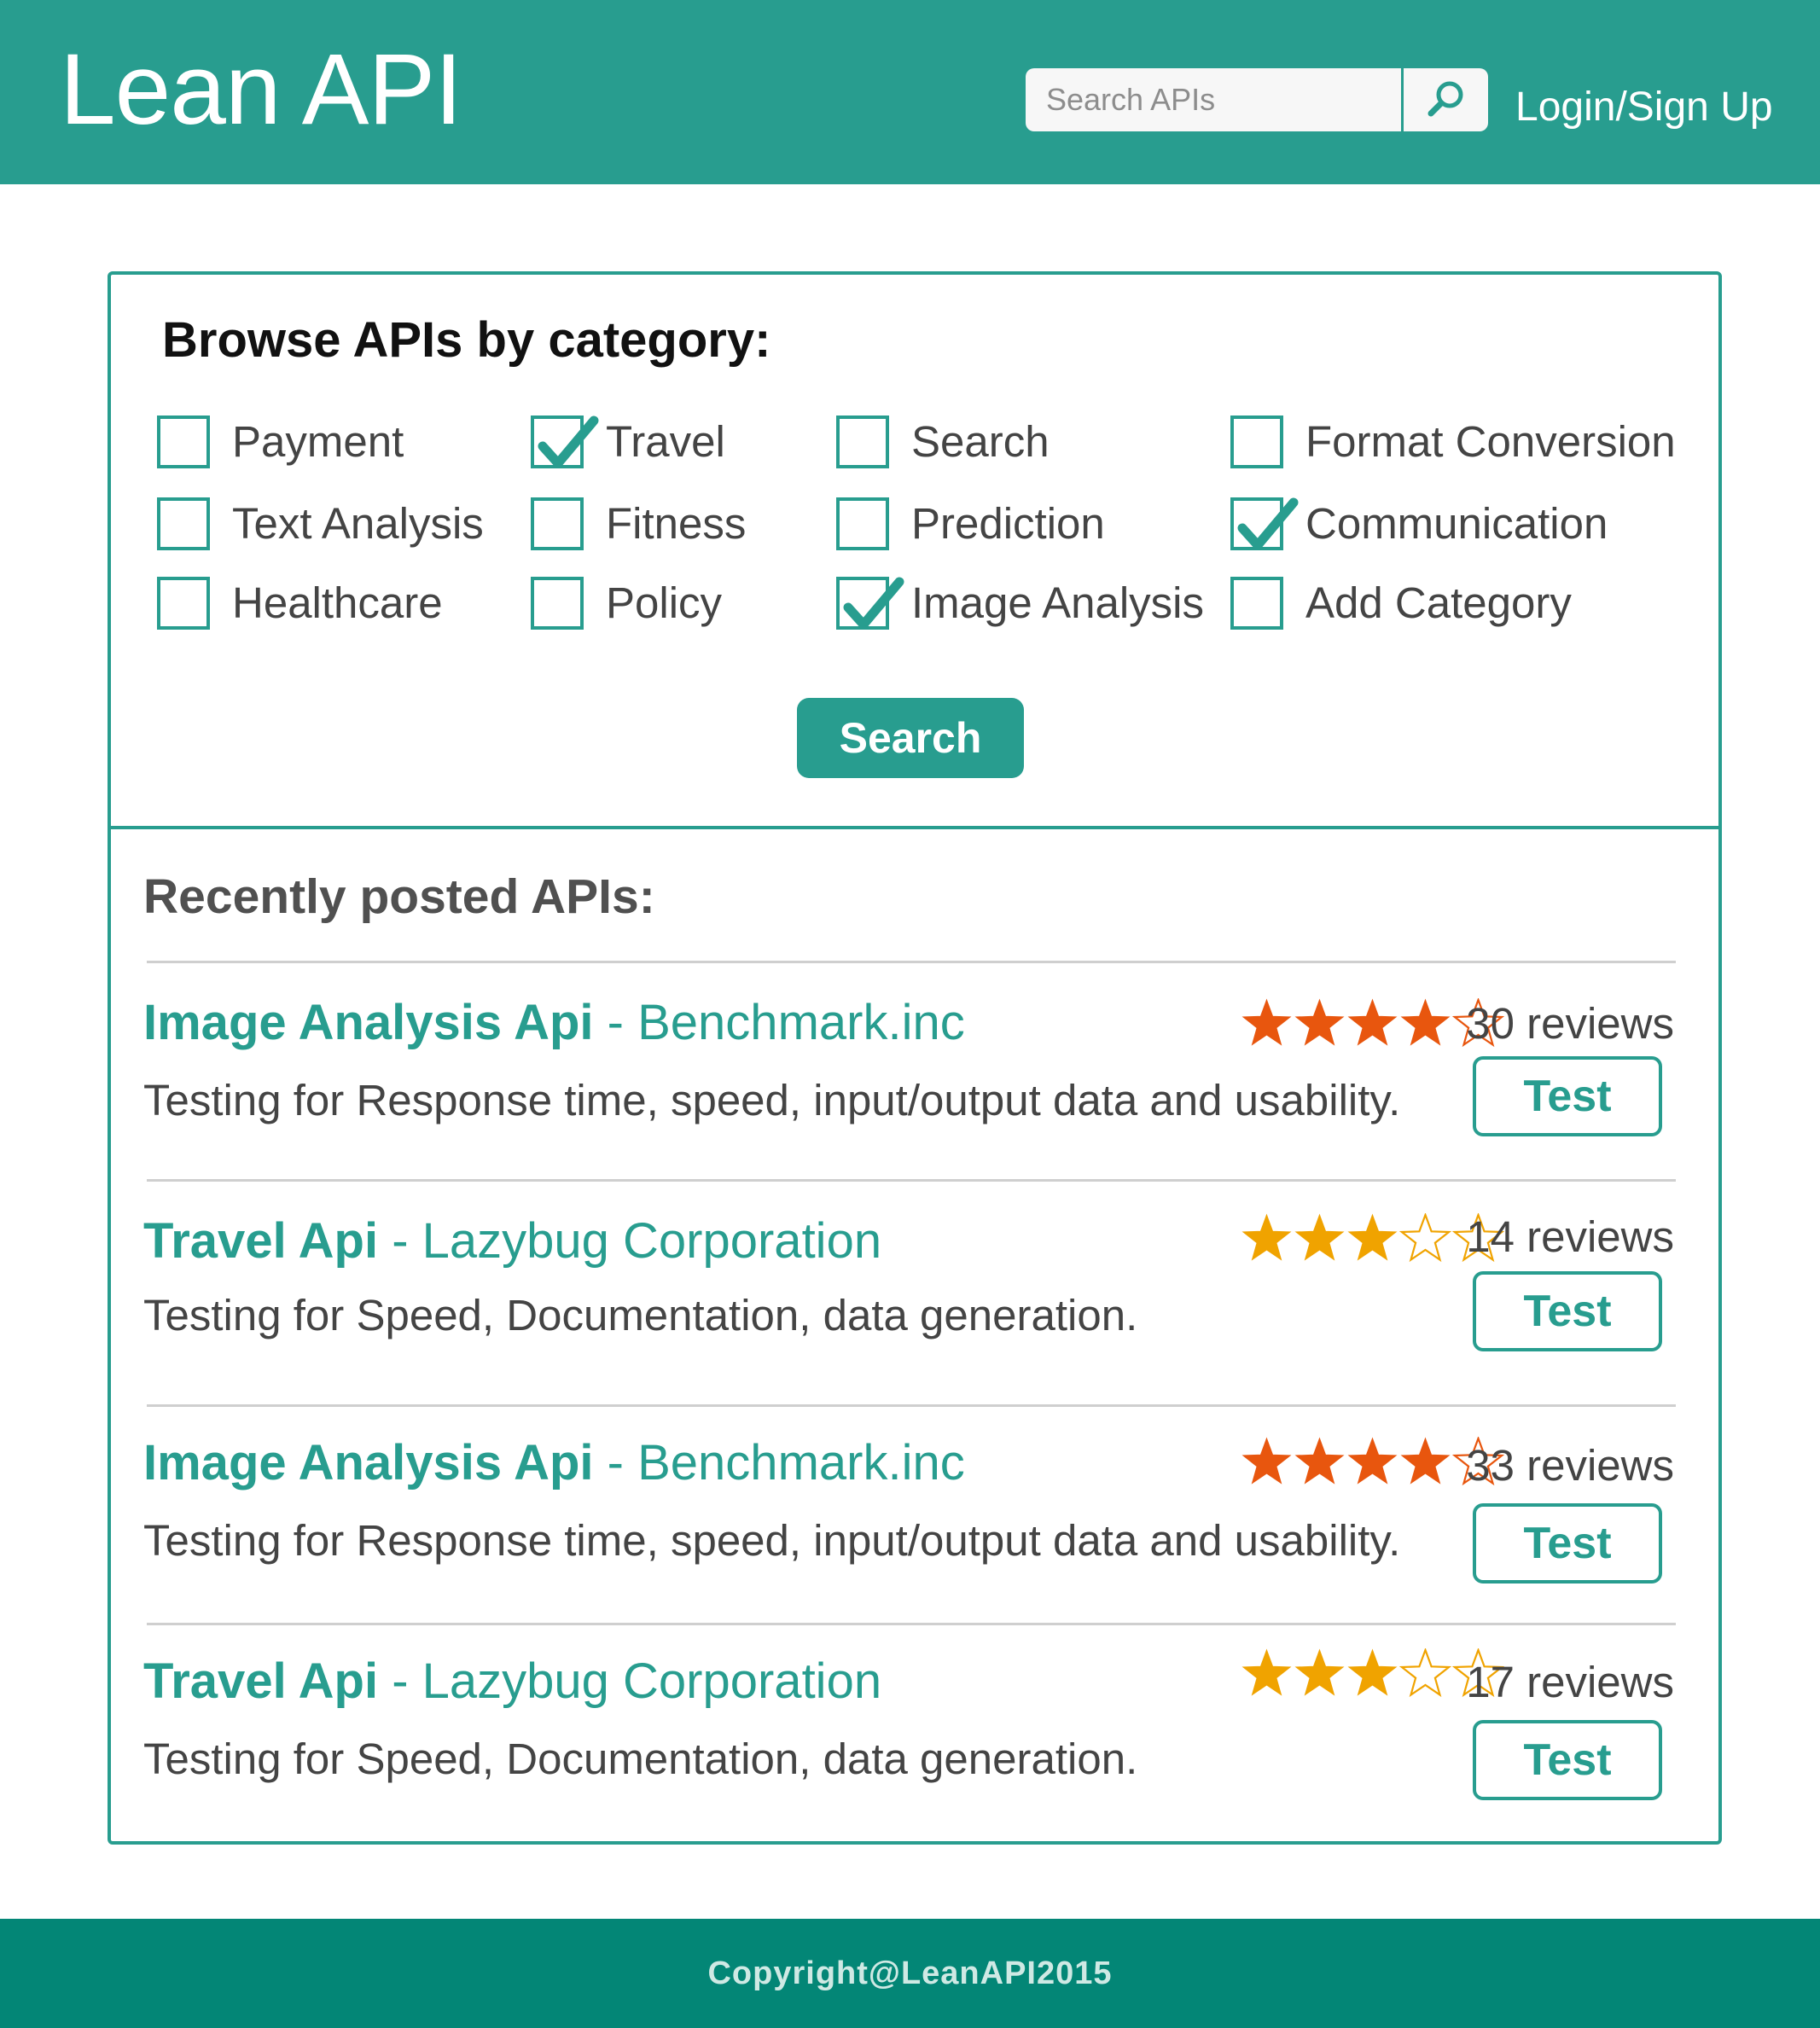 This screenshot has height=2028, width=1820. I want to click on category-fitness: Fitness, so click(638, 524).